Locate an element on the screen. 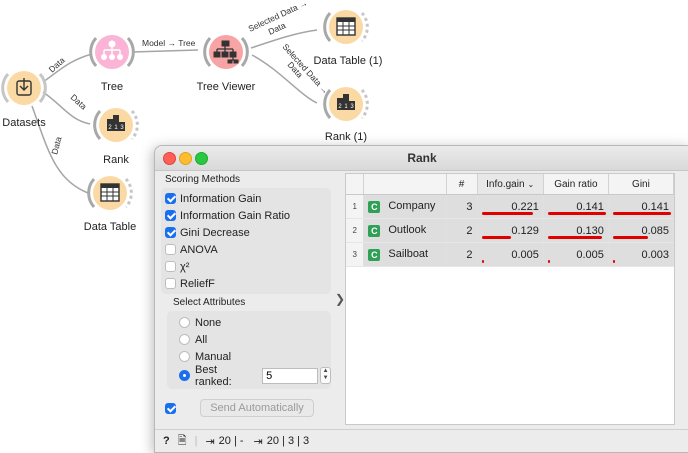 This screenshot has height=453, width=688. send-automatically-button: Send Automatically is located at coordinates (257, 408).